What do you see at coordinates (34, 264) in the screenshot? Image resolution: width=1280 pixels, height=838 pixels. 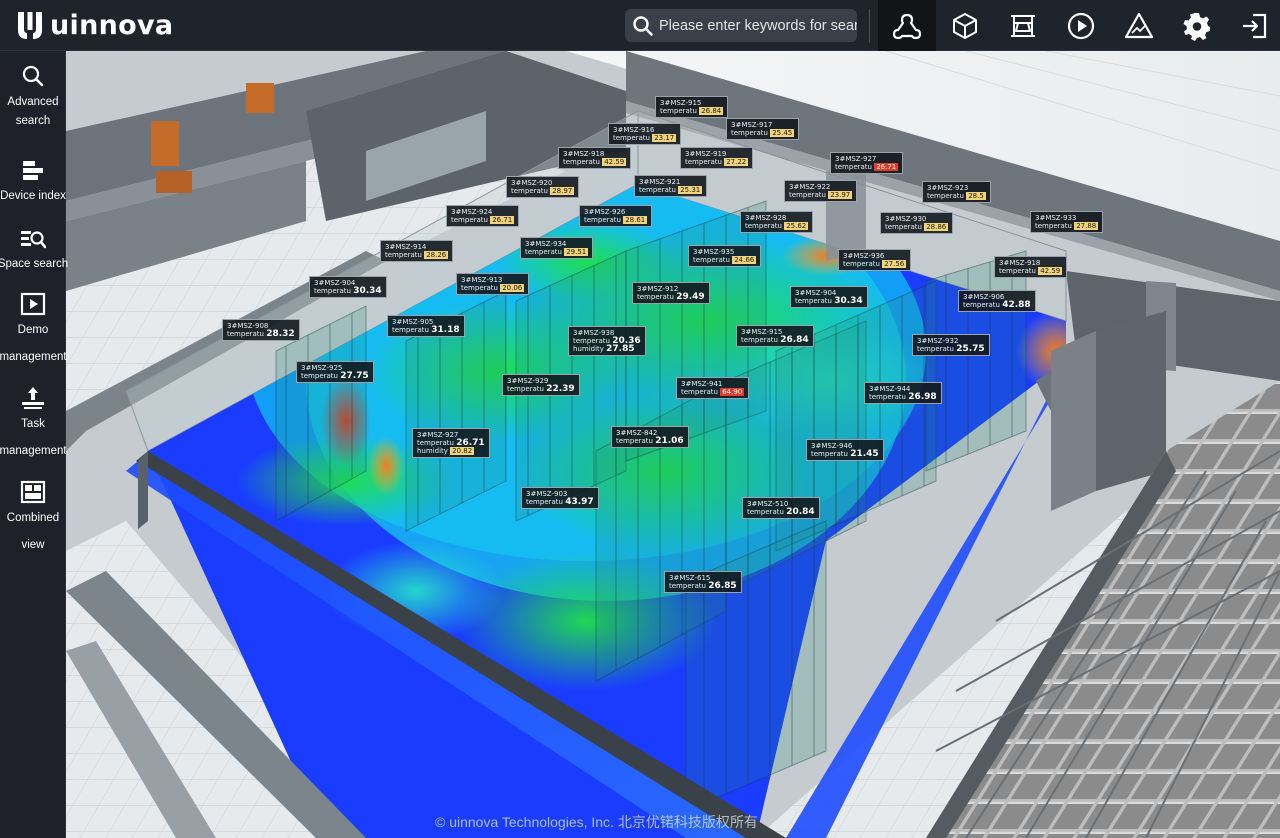 I see `sidebar-item-label: Space search` at bounding box center [34, 264].